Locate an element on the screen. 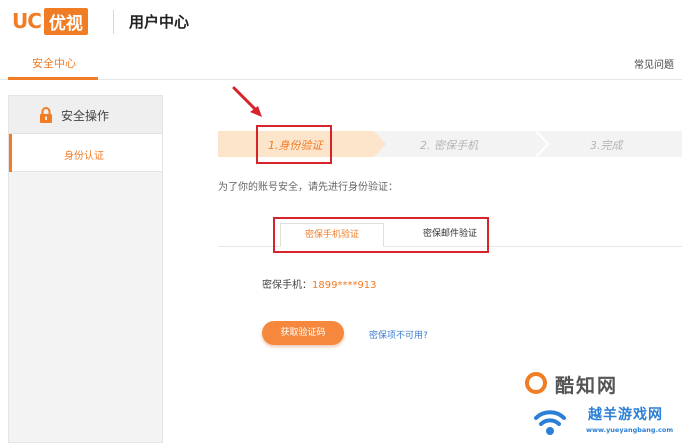 Image resolution: width=682 pixels, height=443 pixels. logo-uc-text: UC is located at coordinates (27, 21).